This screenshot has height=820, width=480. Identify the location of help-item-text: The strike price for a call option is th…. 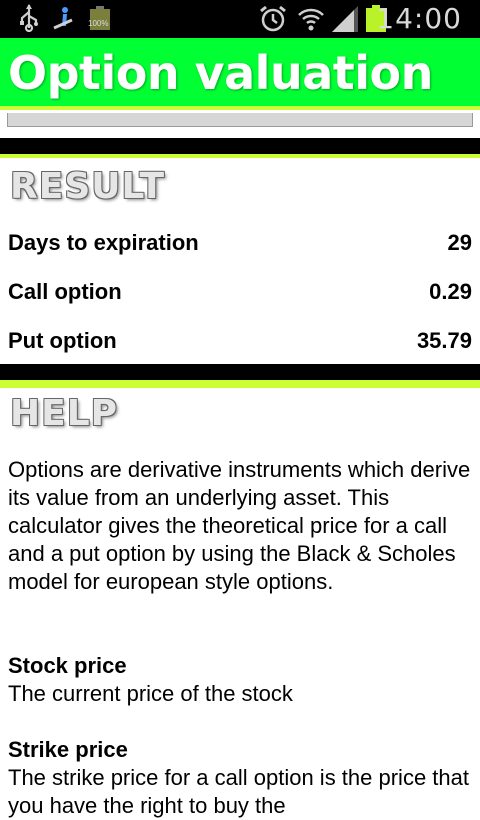
(238, 791).